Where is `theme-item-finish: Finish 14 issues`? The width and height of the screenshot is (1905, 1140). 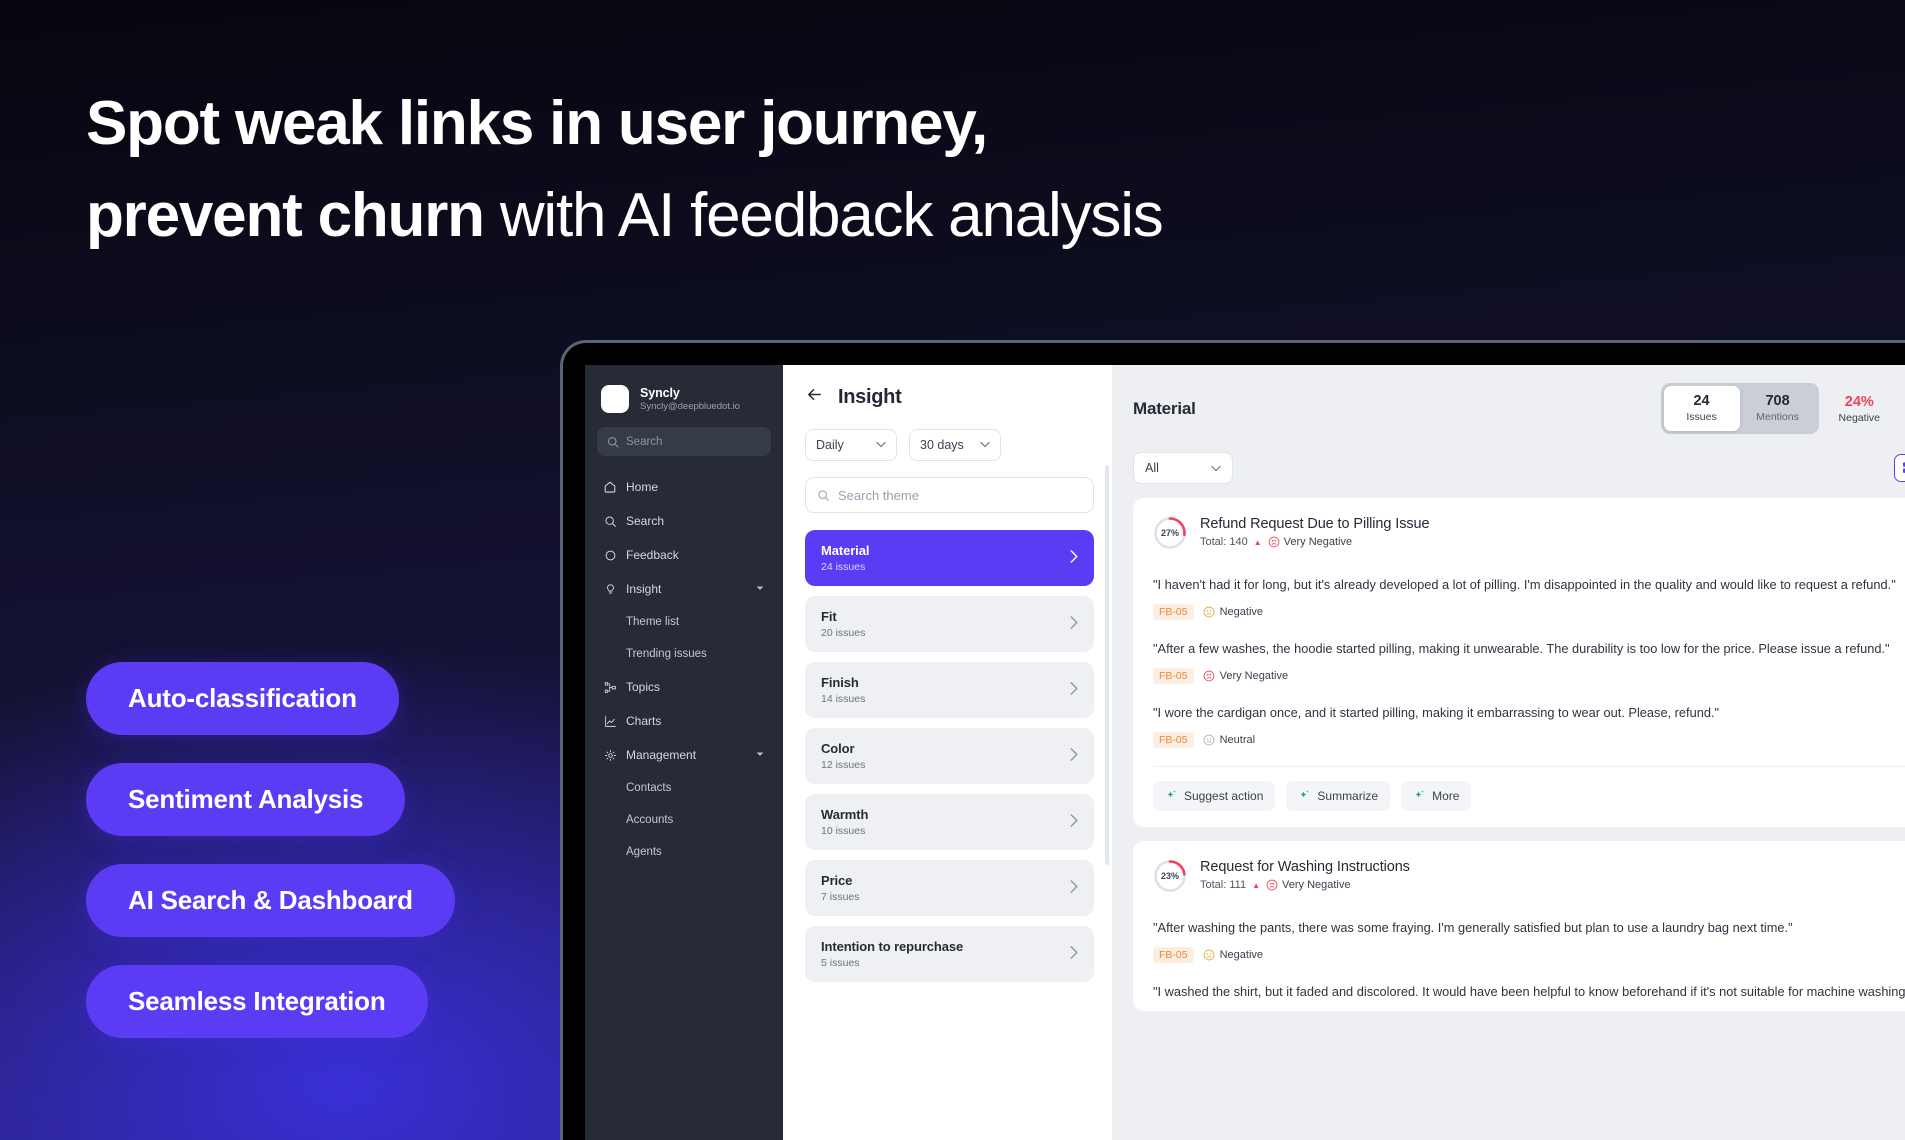
theme-item-finish: Finish 14 issues is located at coordinates (949, 690).